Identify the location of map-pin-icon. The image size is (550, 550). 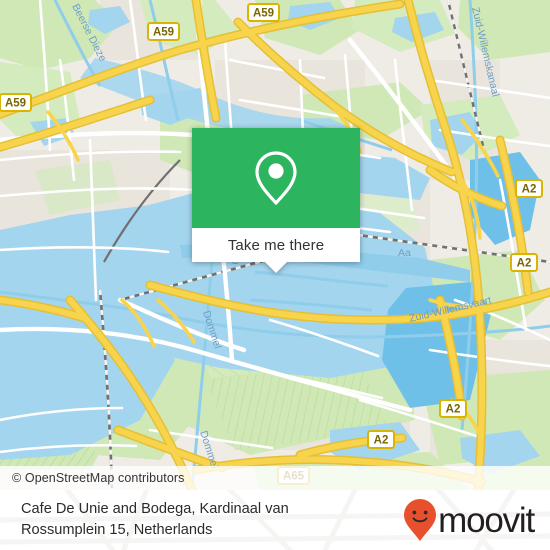
(276, 178).